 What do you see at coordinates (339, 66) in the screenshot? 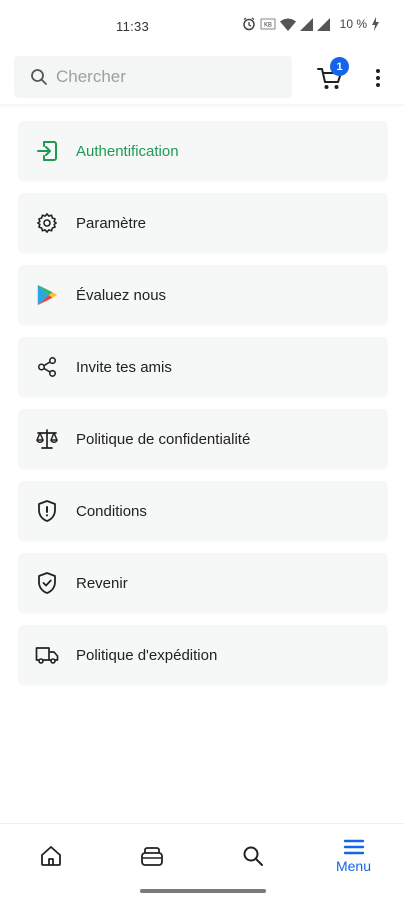
I see `cart-count-badge: 1` at bounding box center [339, 66].